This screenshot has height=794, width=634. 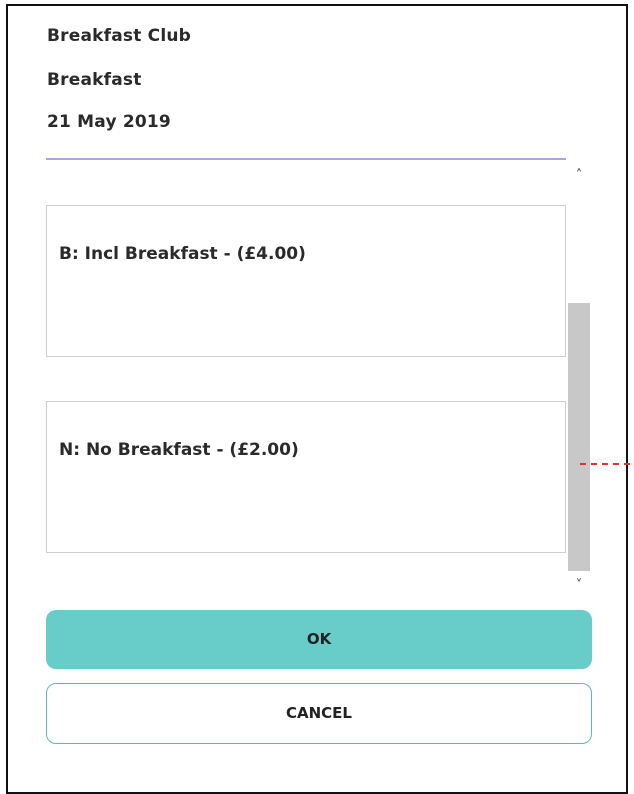 I want to click on option-label: N: No Breakfast - (£2.00), so click(x=179, y=450).